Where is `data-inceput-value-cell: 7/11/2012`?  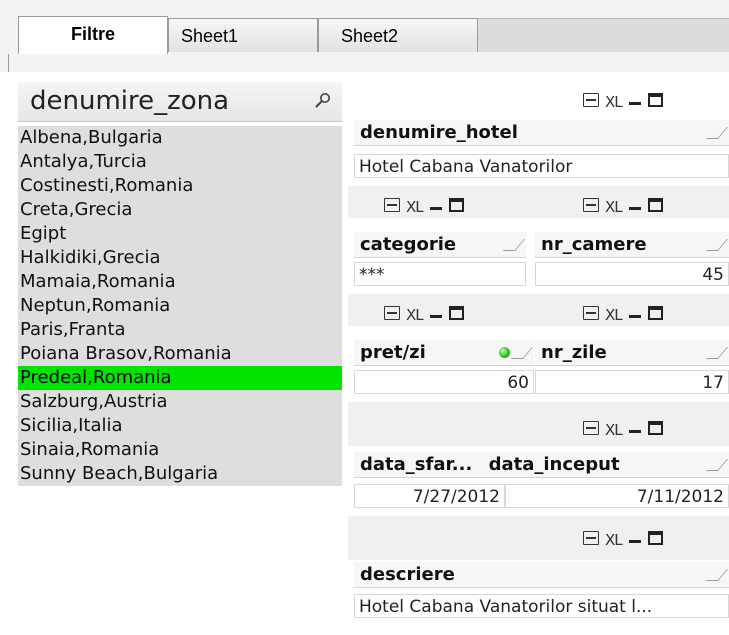
data-inceput-value-cell: 7/11/2012 is located at coordinates (617, 496).